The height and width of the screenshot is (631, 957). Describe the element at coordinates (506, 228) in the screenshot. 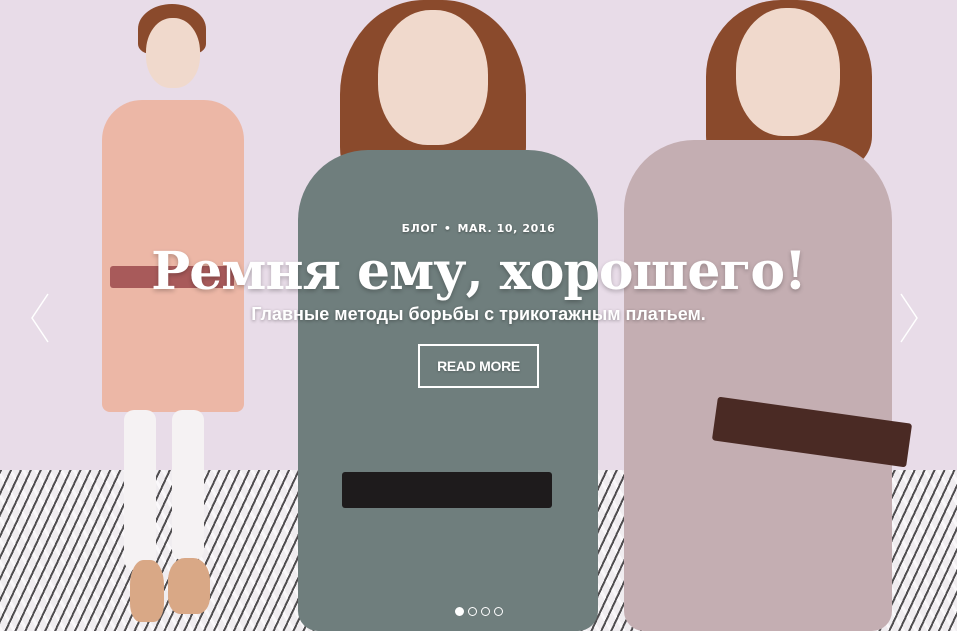

I see `post-date: MAR. 10, 2016` at that location.